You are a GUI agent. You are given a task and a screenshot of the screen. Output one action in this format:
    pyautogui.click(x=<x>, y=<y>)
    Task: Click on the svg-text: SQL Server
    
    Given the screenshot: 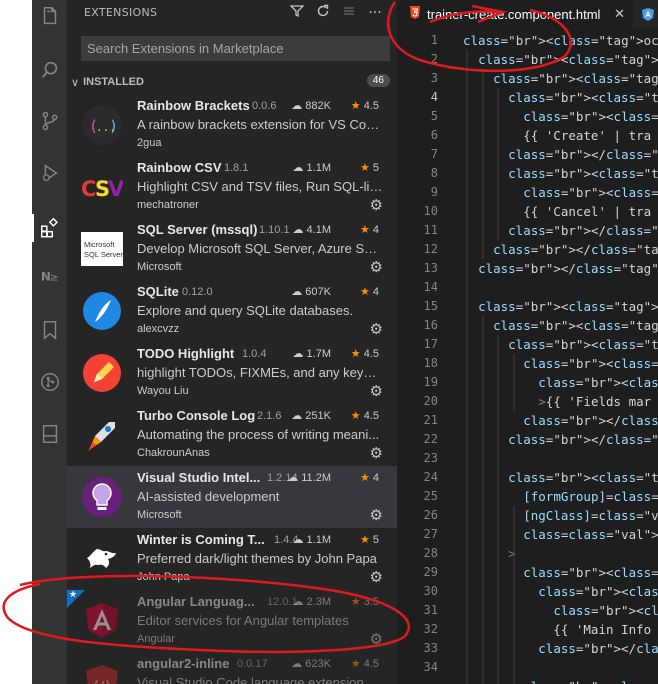 What is the action you would take?
    pyautogui.click(x=103, y=254)
    